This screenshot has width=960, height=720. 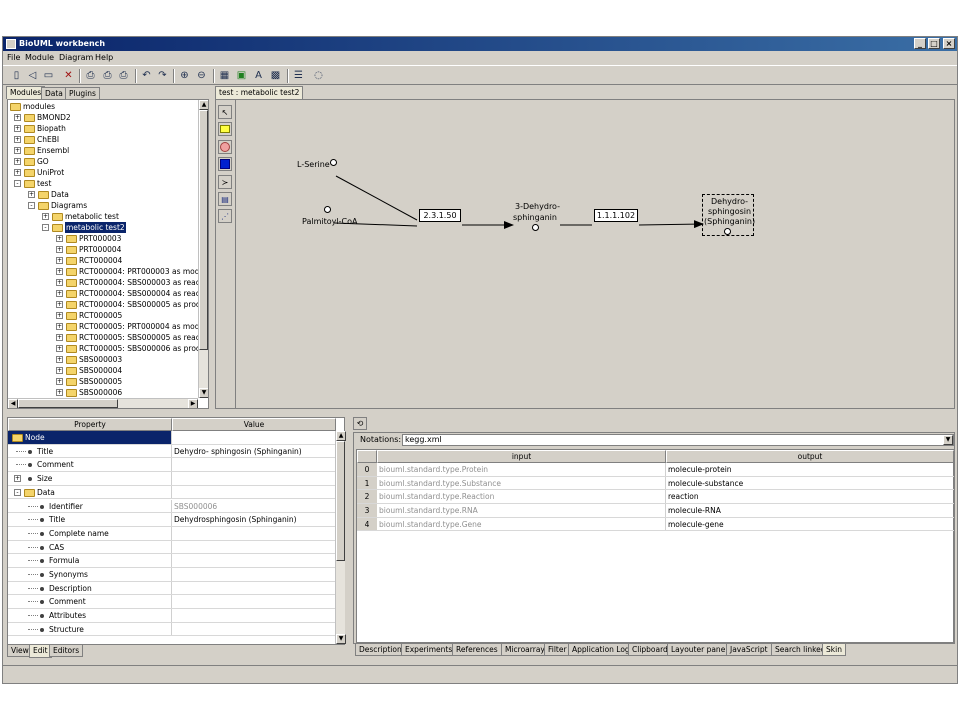 I want to click on input-cell: biouml.standard.type.Reaction, so click(x=521, y=497).